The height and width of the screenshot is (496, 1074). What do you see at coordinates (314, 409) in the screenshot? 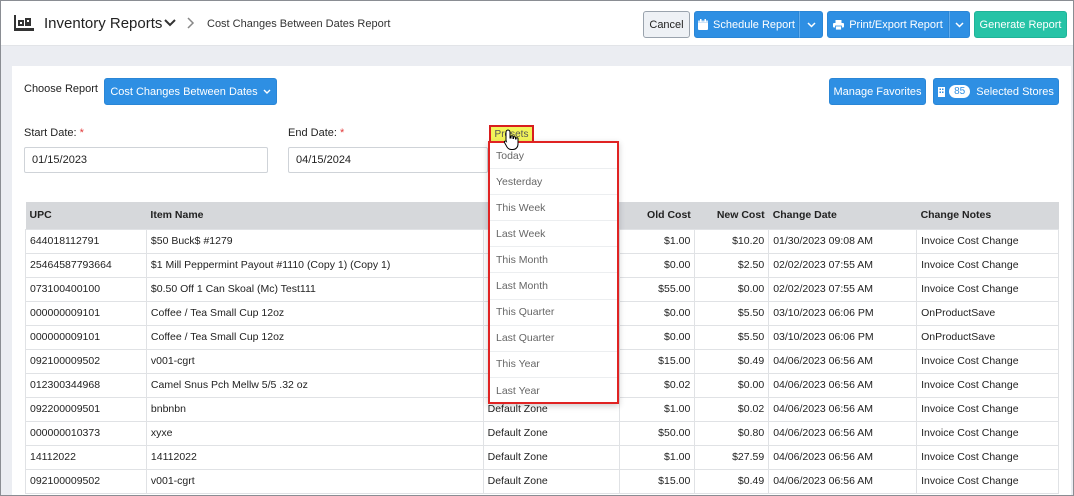
I see `table-cell: bnbnbn` at bounding box center [314, 409].